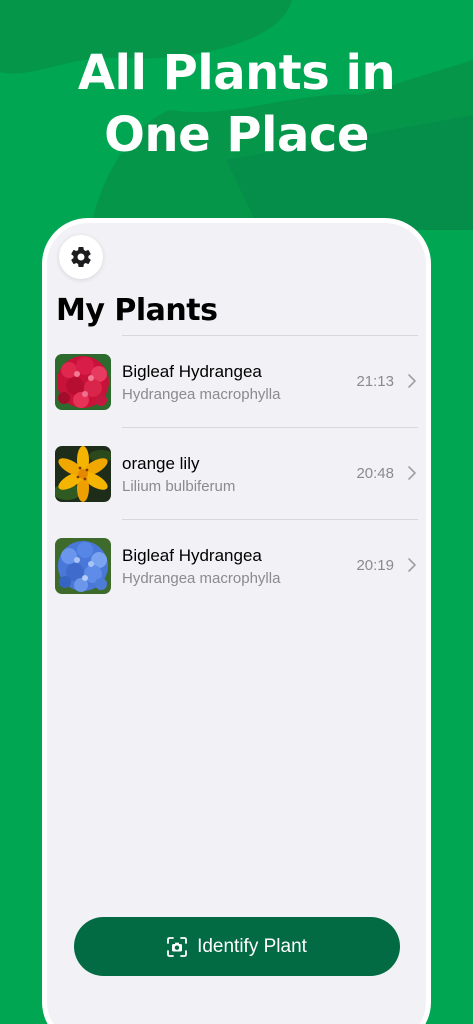 The height and width of the screenshot is (1024, 473). Describe the element at coordinates (236, 135) in the screenshot. I see `headline-line-2: One Place` at that location.